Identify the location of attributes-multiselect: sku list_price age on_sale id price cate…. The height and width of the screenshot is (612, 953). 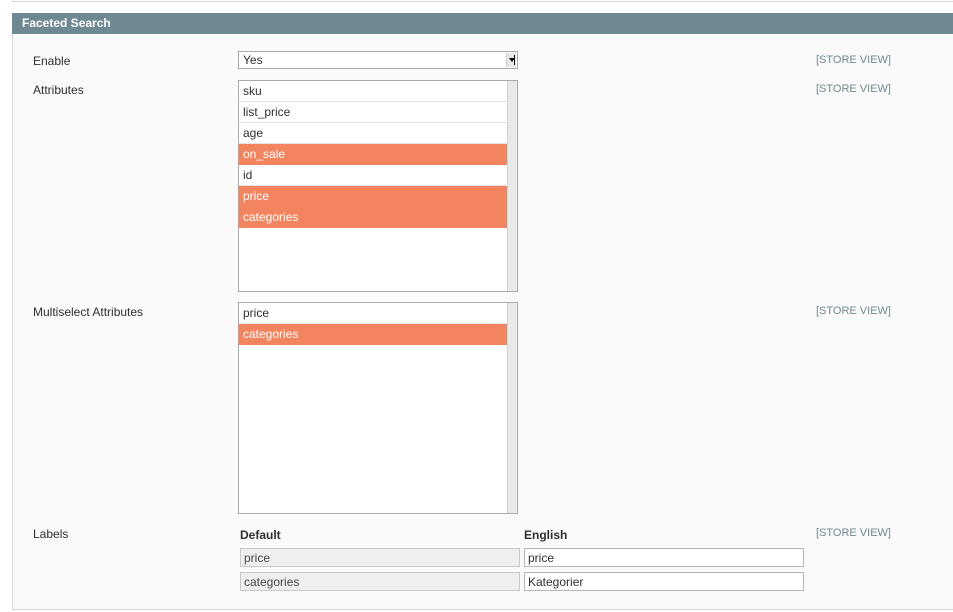
(378, 186).